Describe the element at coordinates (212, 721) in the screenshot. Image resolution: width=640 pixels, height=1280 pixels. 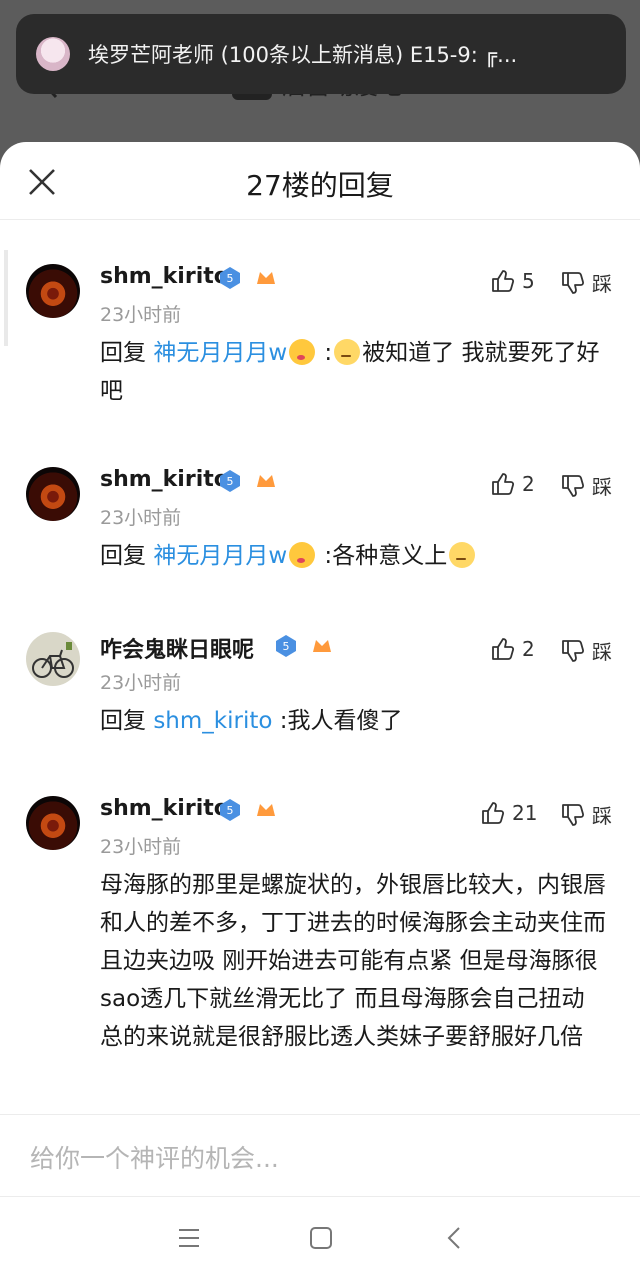
I see `mention-link: shm_kirito` at that location.